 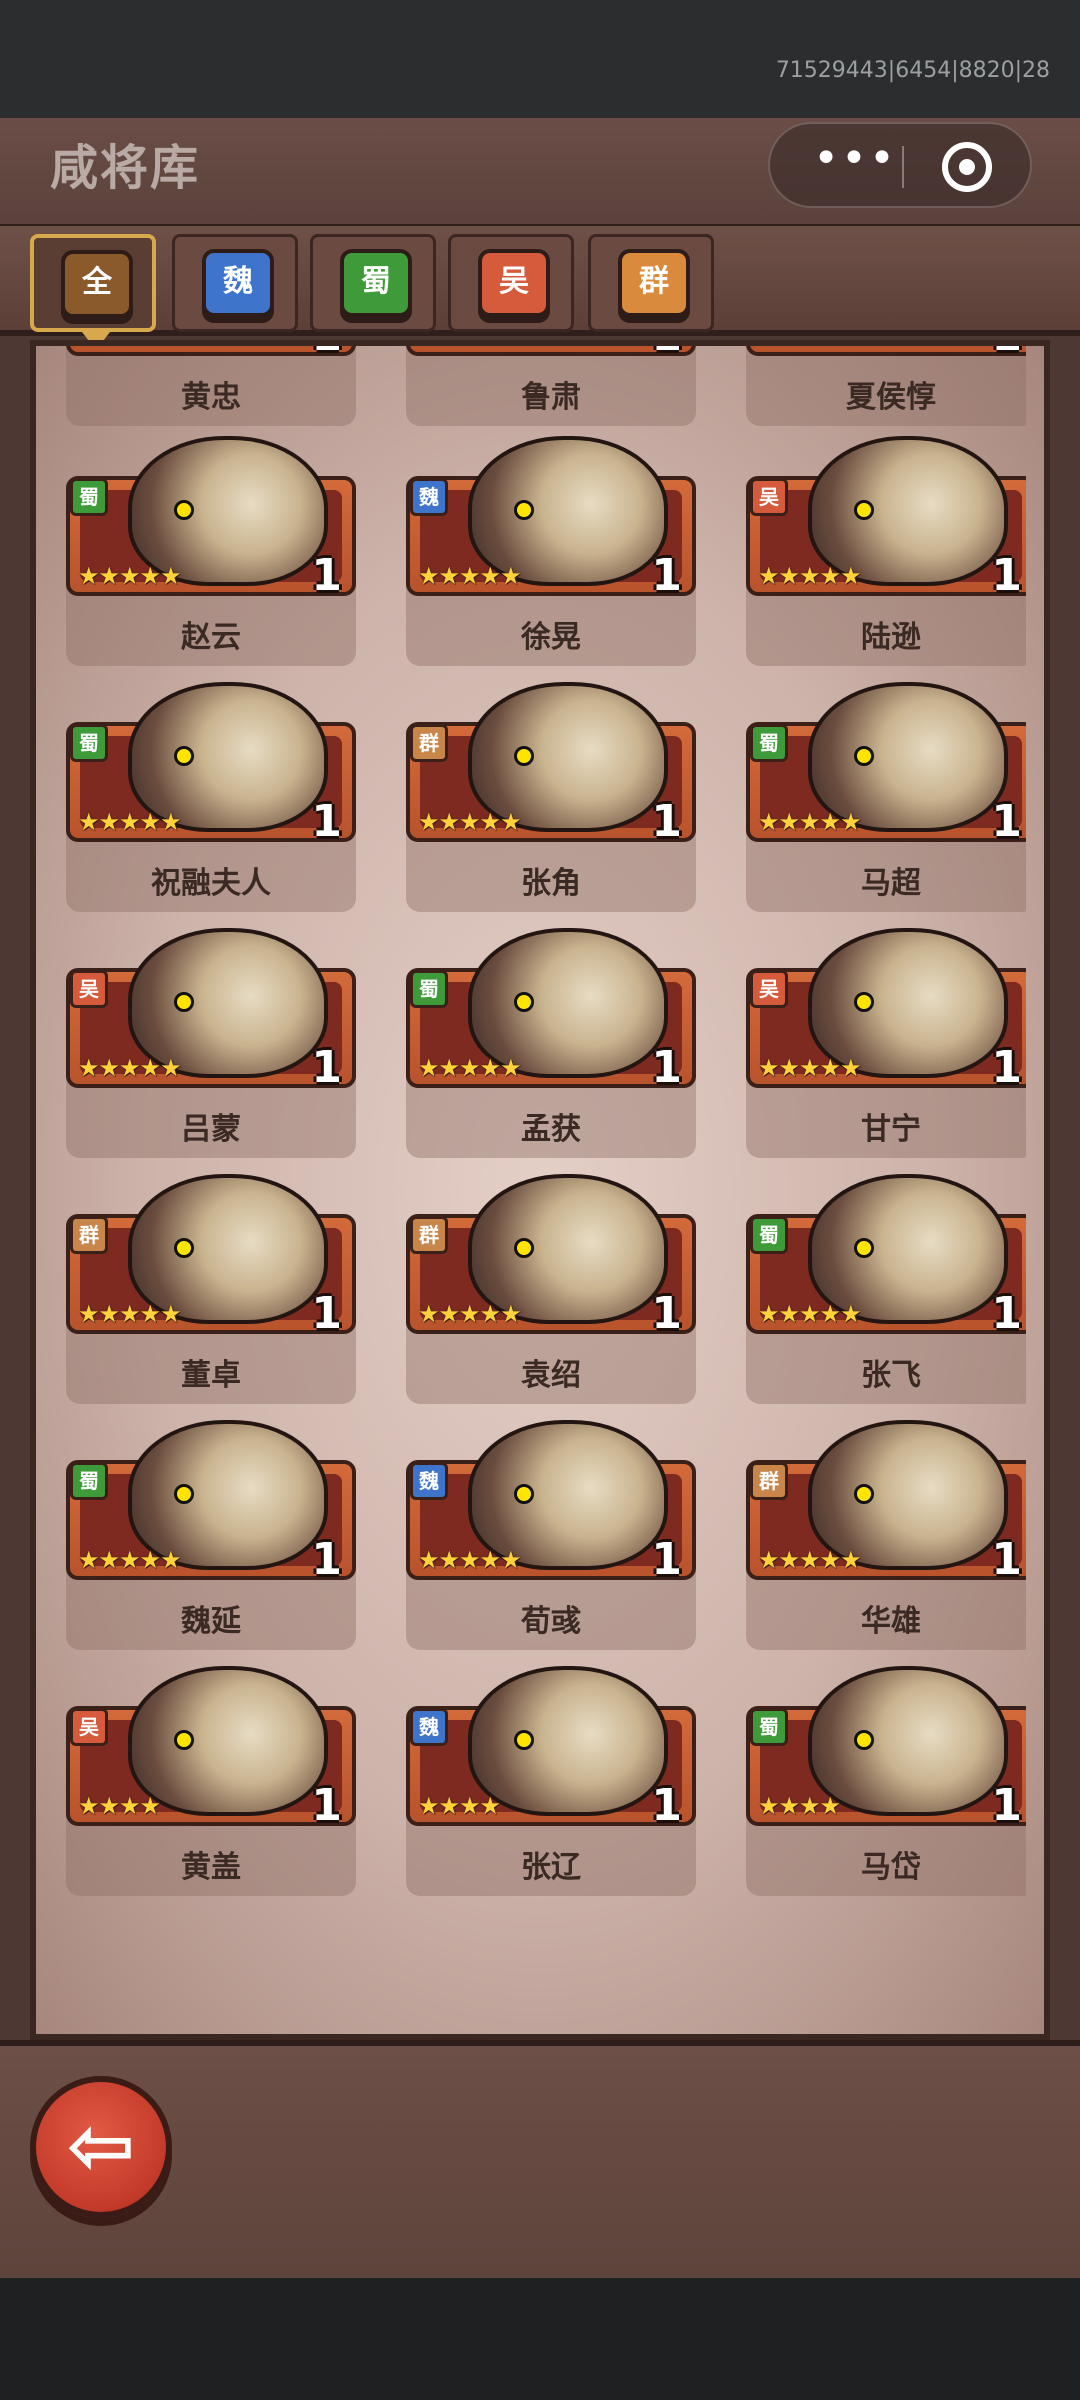 I want to click on more-menu-button: •••, so click(x=855, y=162).